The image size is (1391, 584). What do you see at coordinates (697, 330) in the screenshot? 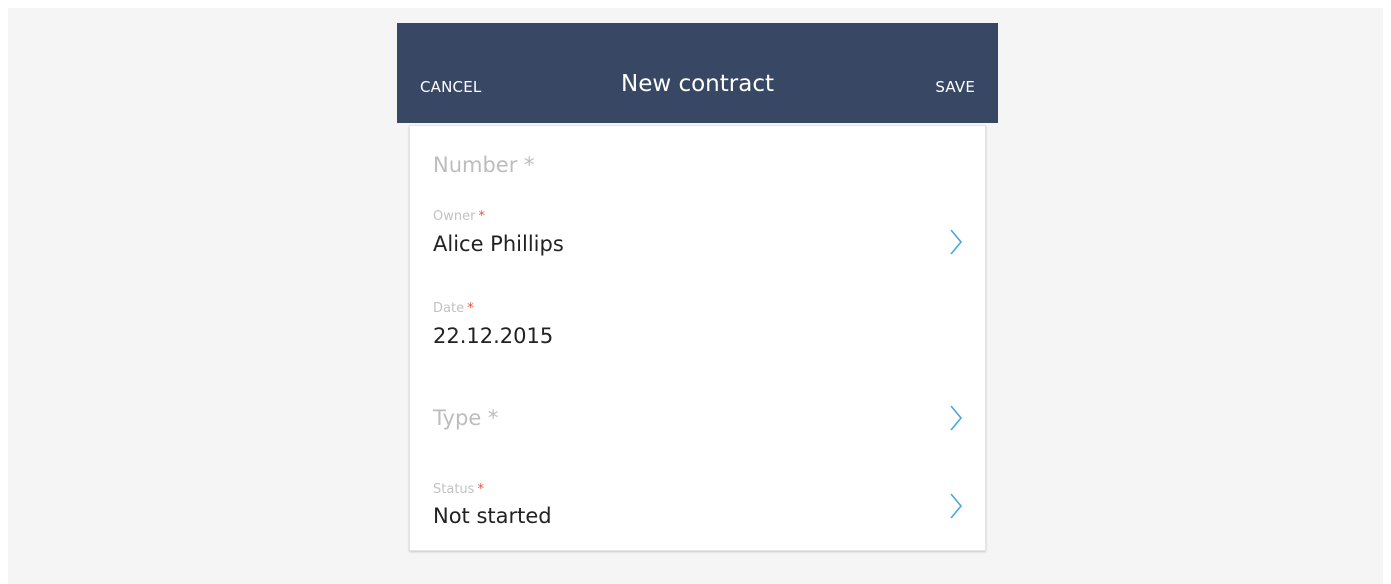
I see `date-field: Date * 22.12.2015` at bounding box center [697, 330].